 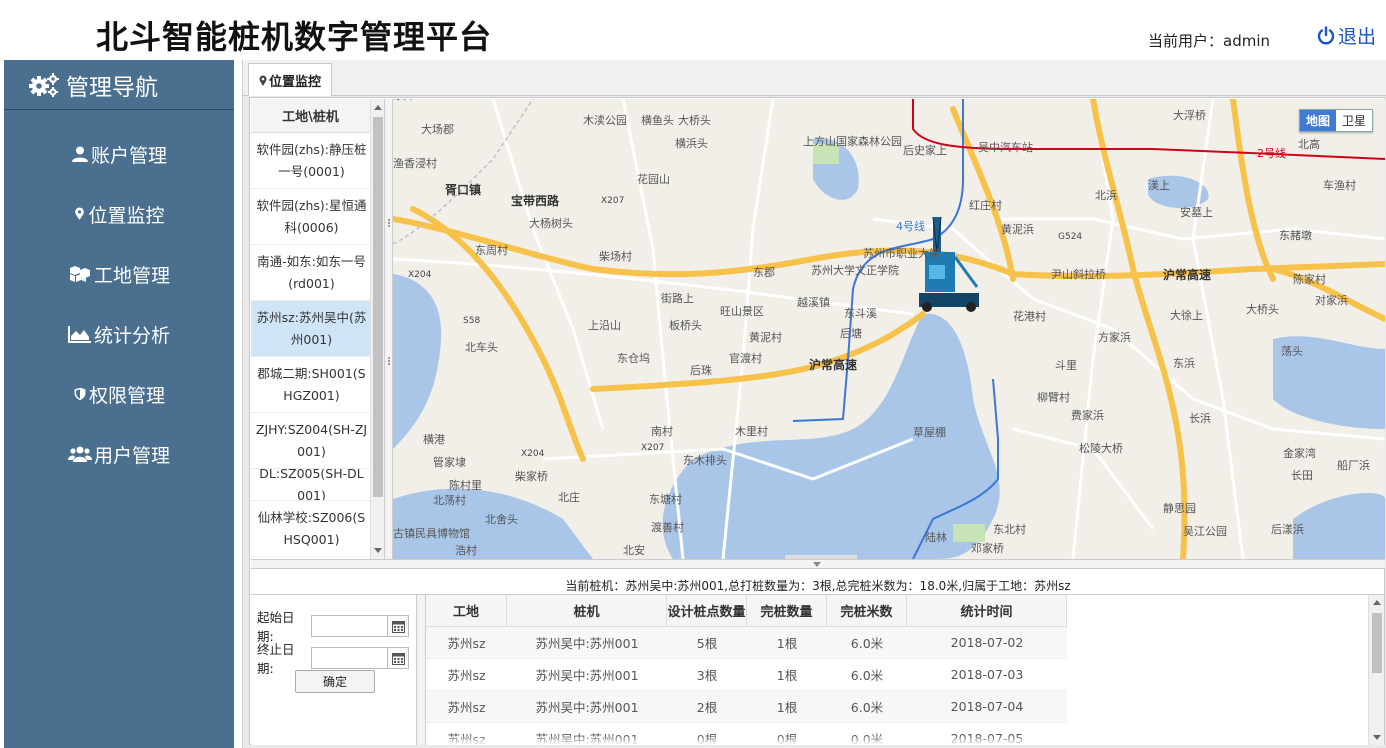 What do you see at coordinates (1209, 41) in the screenshot?
I see `current-user-label: 当前用户：admin` at bounding box center [1209, 41].